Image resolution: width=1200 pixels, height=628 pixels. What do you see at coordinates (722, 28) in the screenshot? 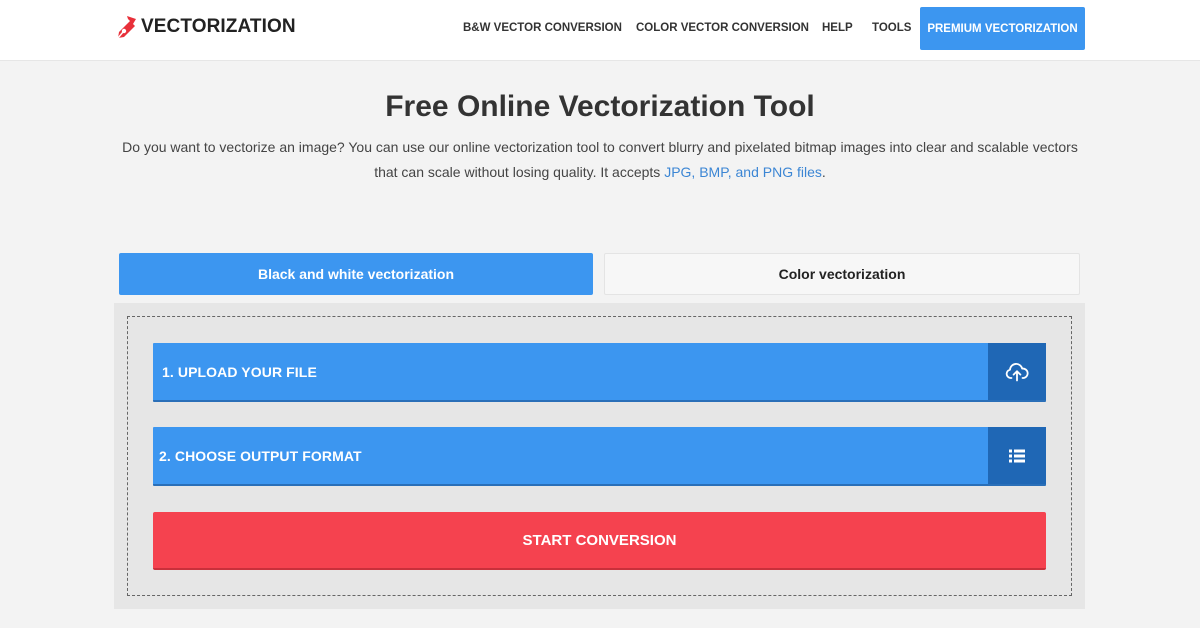
I see `nav-color-vector-conversion: COLOR VECTOR CONVERSION` at bounding box center [722, 28].